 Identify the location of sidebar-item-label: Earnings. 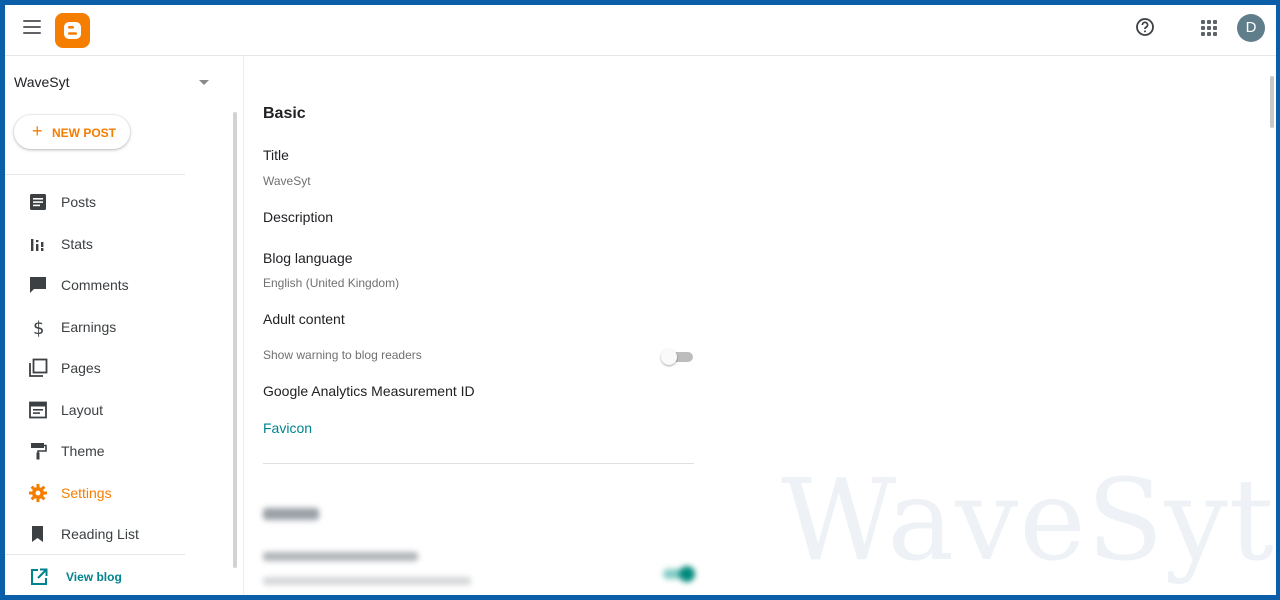
(89, 327).